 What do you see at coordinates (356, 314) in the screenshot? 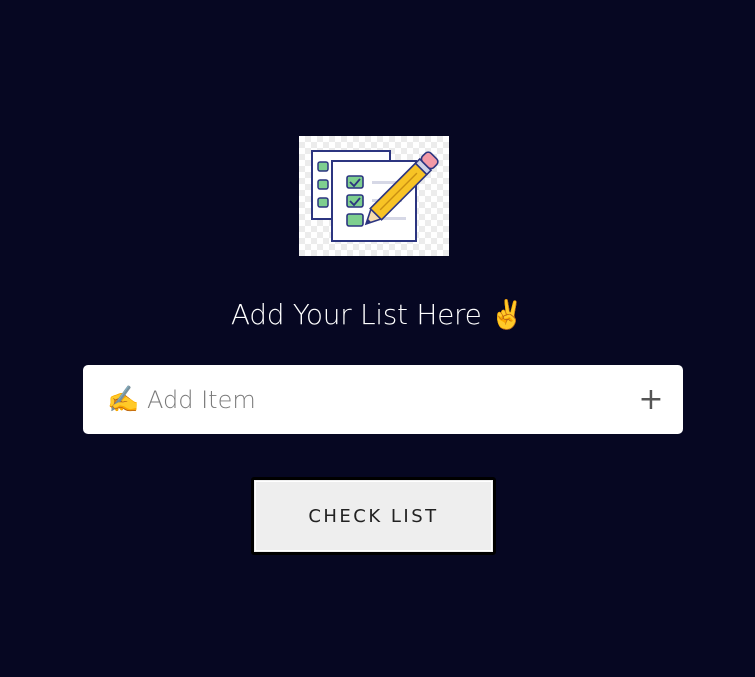
I see `page-title-text: Add Your List Here` at bounding box center [356, 314].